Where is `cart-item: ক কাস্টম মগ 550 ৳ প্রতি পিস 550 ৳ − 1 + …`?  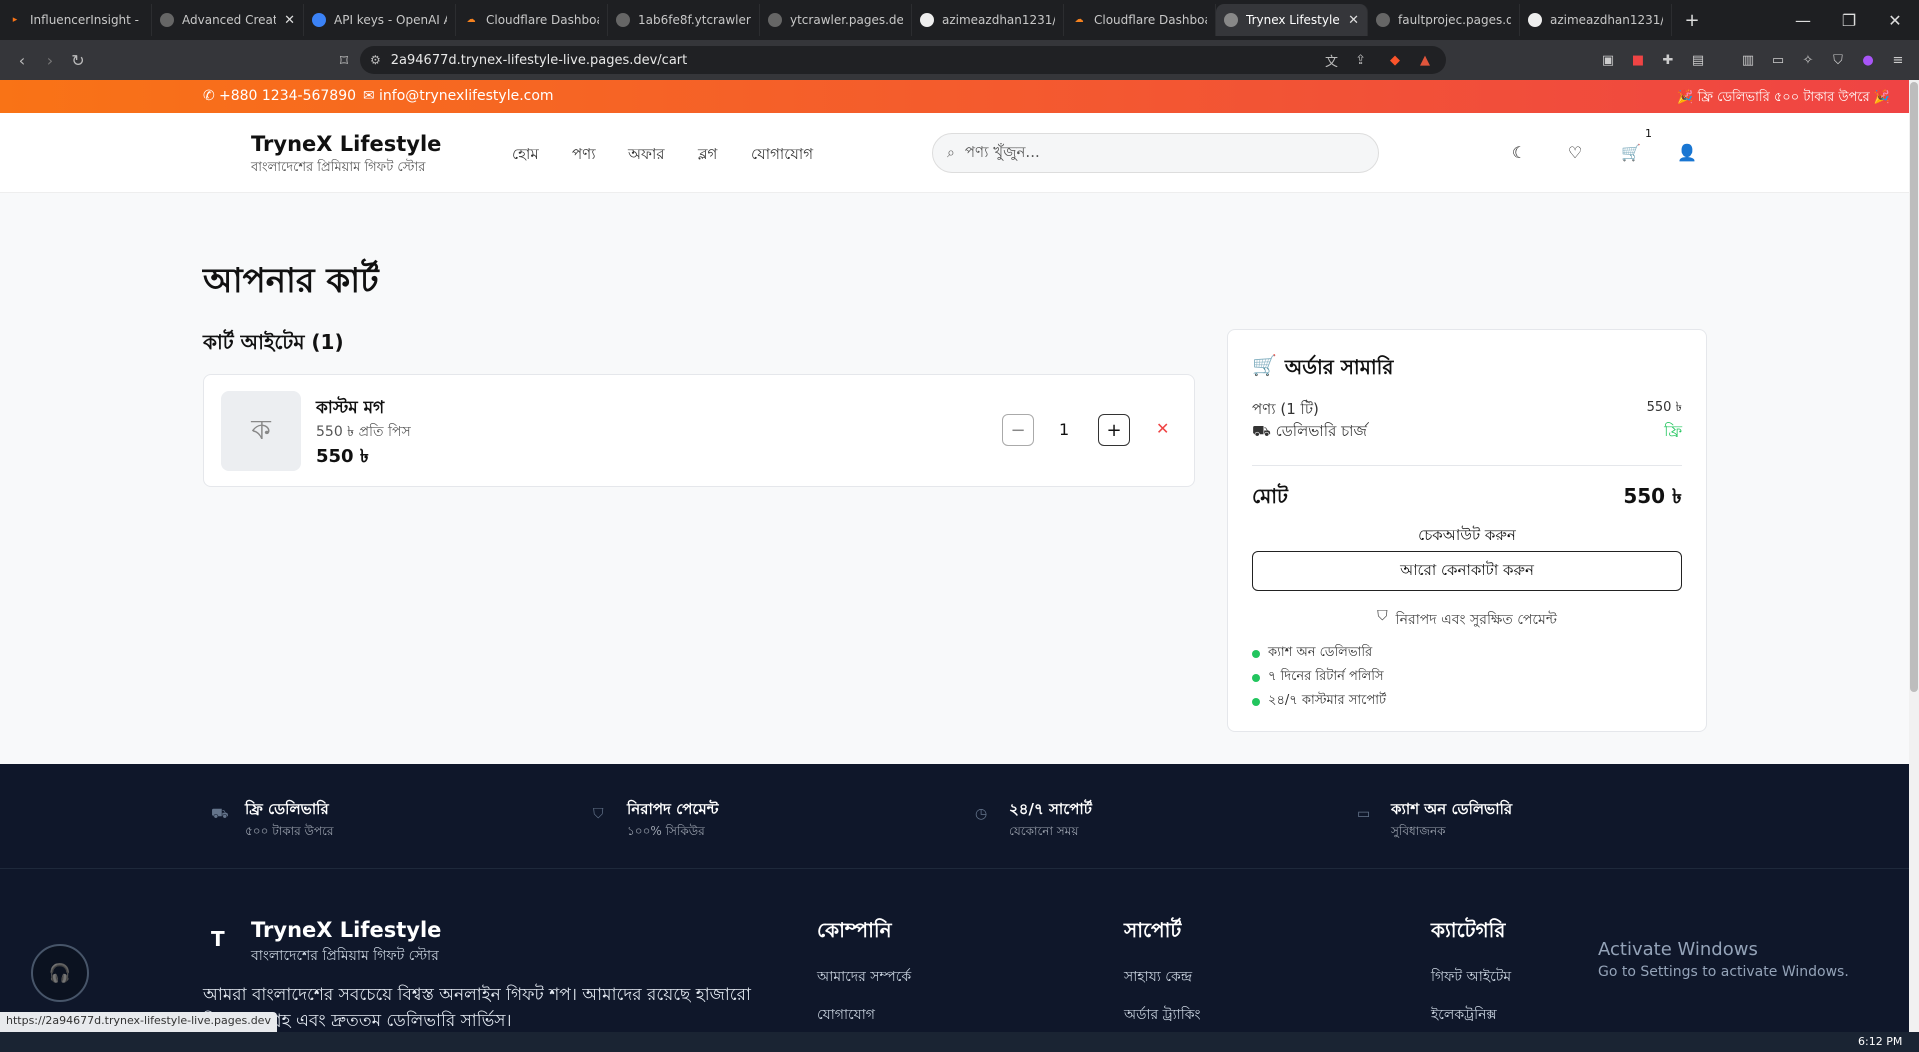
cart-item: ক কাস্টম মগ 550 ৳ প্রতি পিস 550 ৳ − 1 + … is located at coordinates (699, 430).